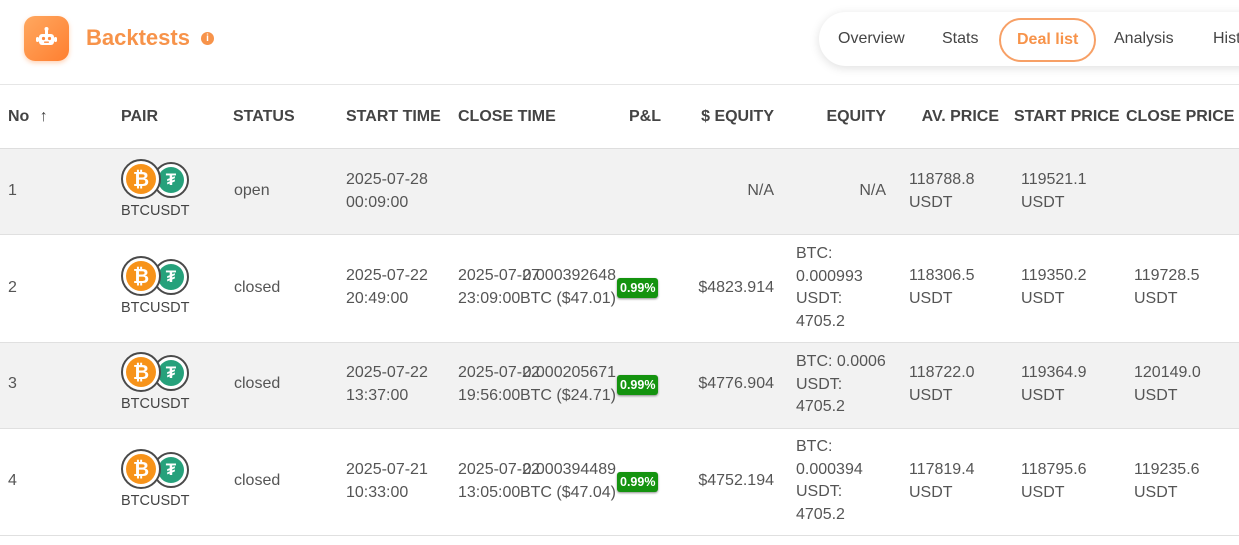 Image resolution: width=1239 pixels, height=545 pixels. I want to click on av-price: 118788.8 USDT, so click(942, 191).